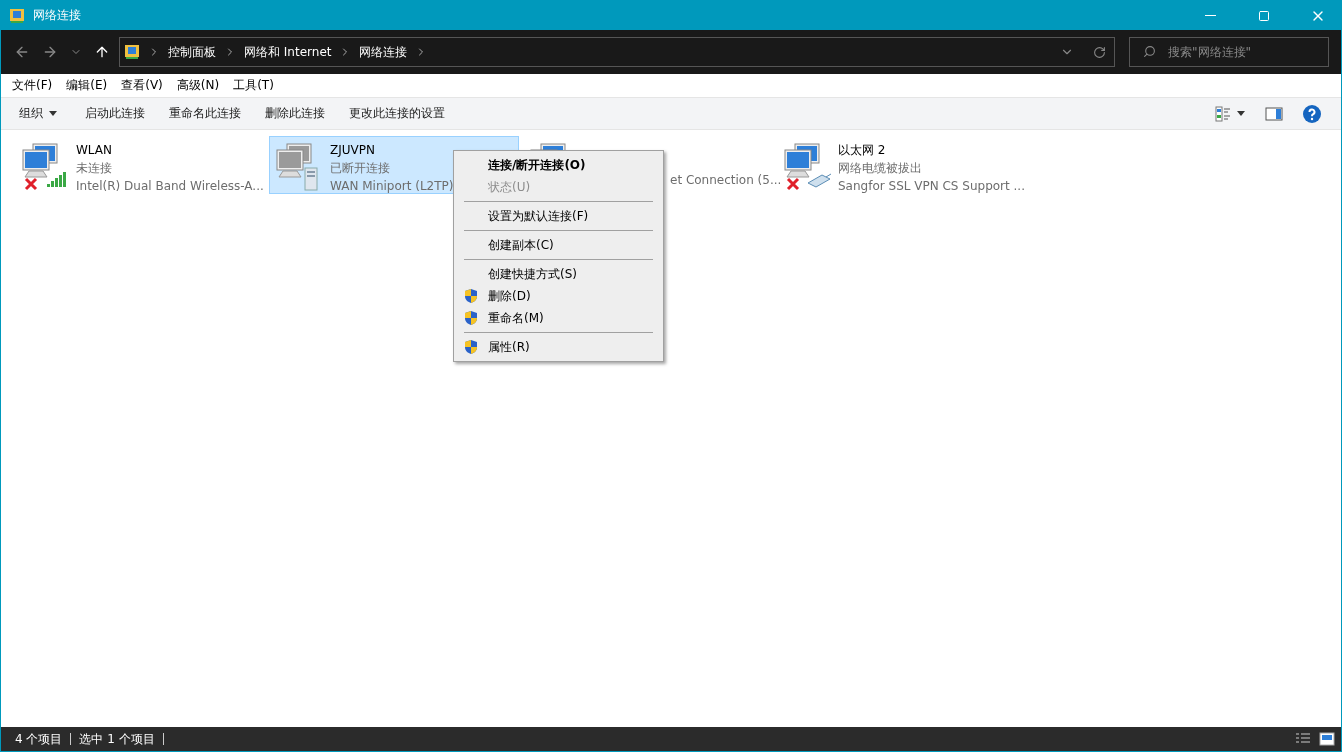 Image resolution: width=1342 pixels, height=752 pixels. I want to click on context-menu-item: 创建副本(C), so click(558, 245).